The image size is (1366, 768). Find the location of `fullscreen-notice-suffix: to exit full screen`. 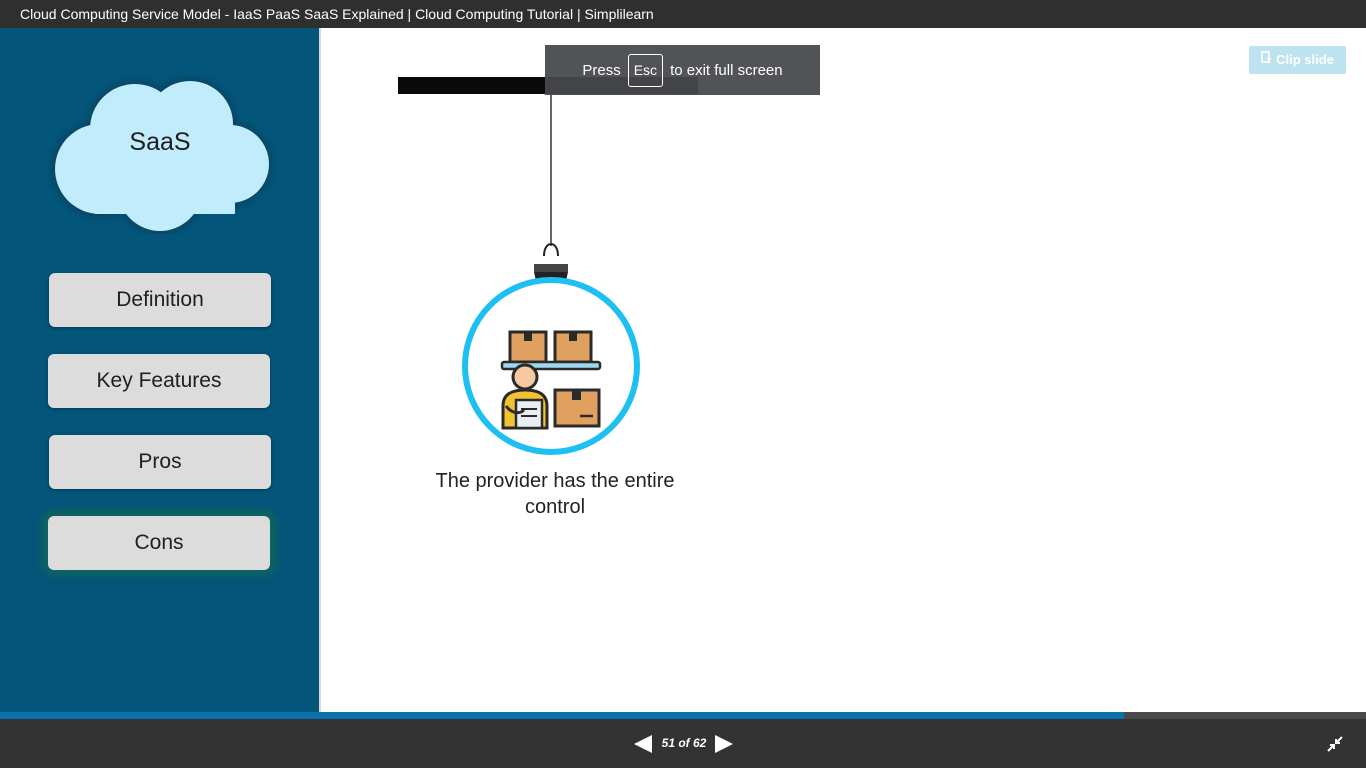

fullscreen-notice-suffix: to exit full screen is located at coordinates (726, 70).